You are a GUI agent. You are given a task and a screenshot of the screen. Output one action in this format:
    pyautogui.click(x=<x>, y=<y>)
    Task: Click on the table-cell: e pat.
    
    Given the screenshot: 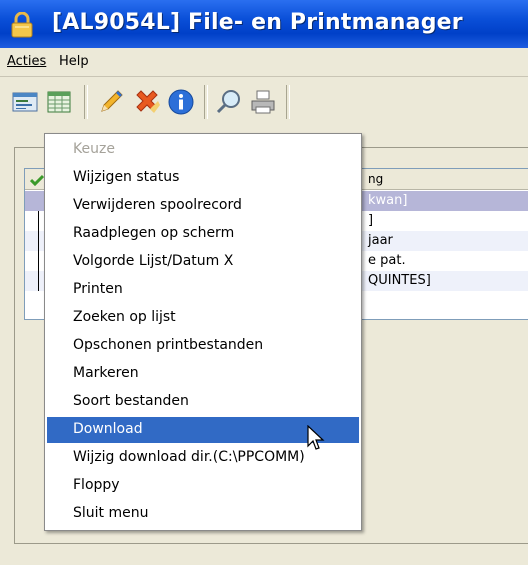 What is the action you would take?
    pyautogui.click(x=387, y=260)
    